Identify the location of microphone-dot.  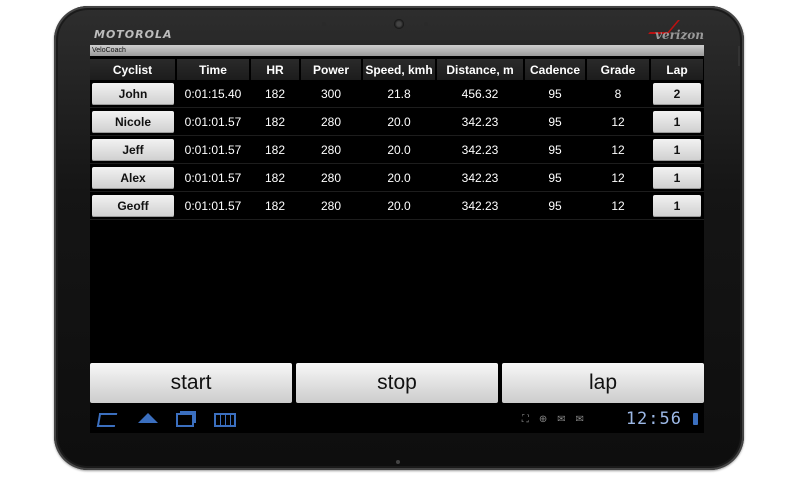
(398, 462).